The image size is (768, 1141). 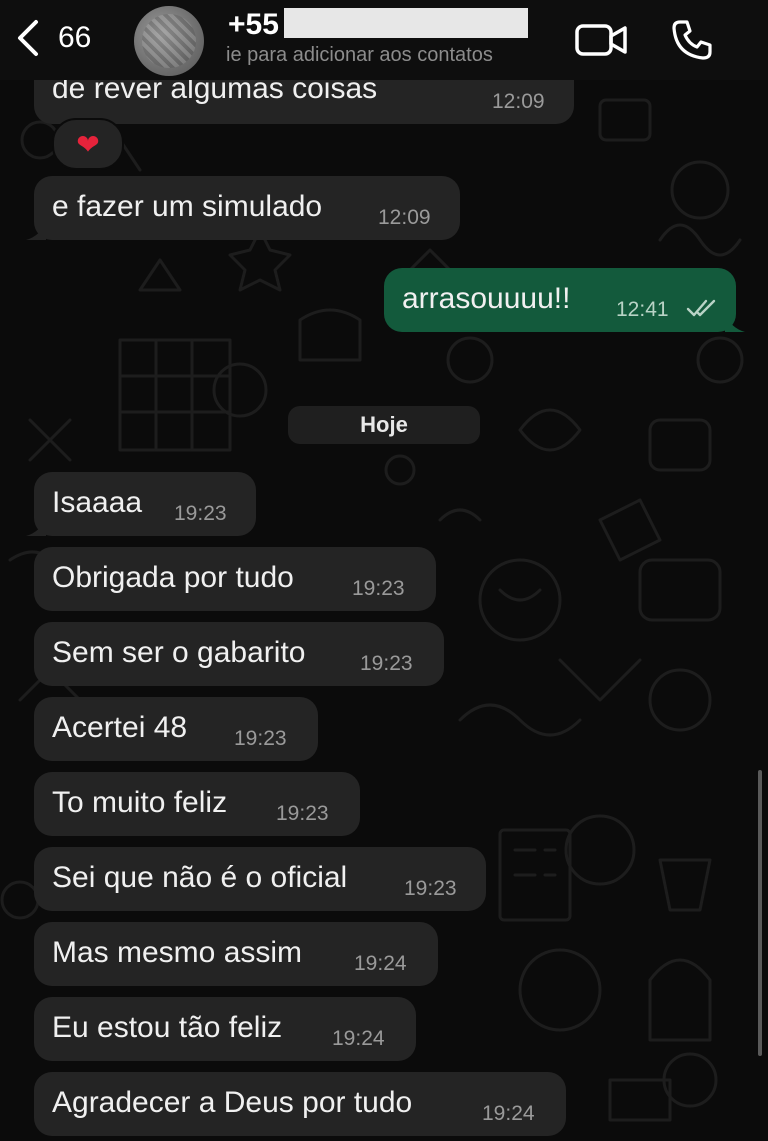 I want to click on message-bubble-incoming: Obrigada por tudo 19:23, so click(x=235, y=579).